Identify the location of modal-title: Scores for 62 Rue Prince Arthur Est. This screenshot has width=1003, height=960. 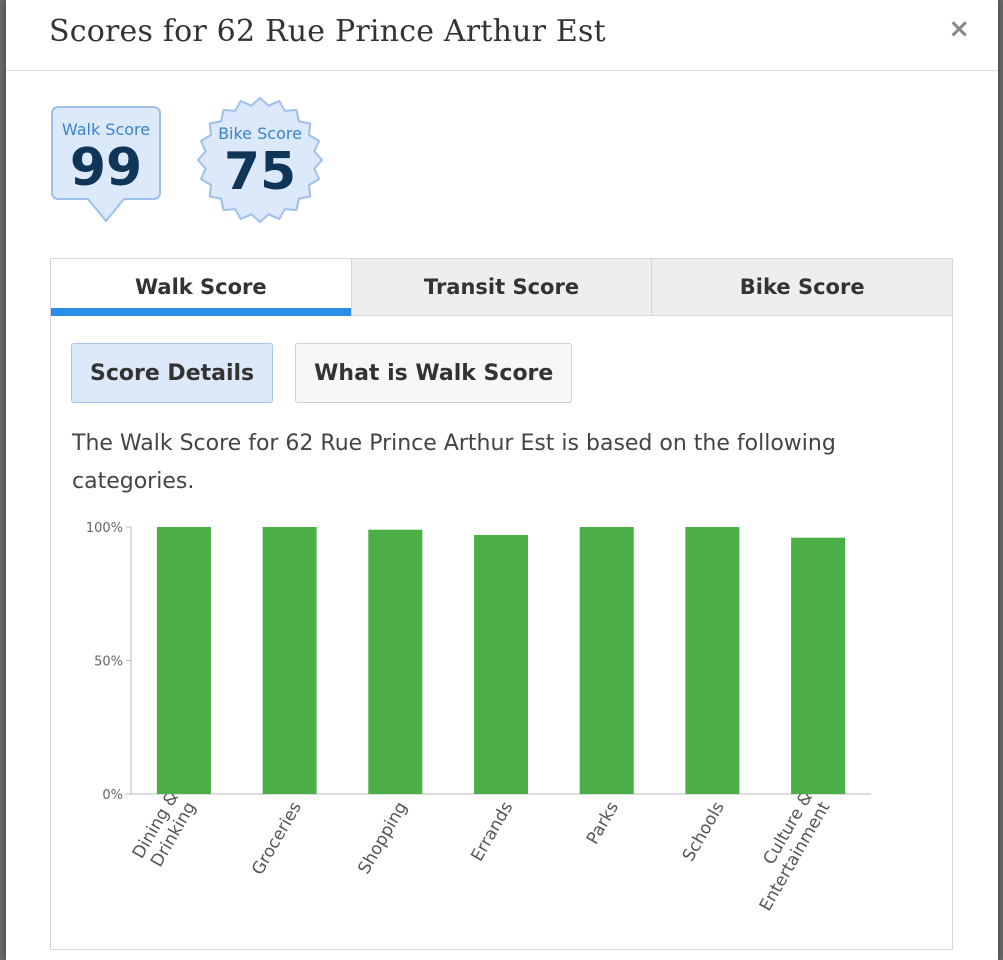
(327, 31).